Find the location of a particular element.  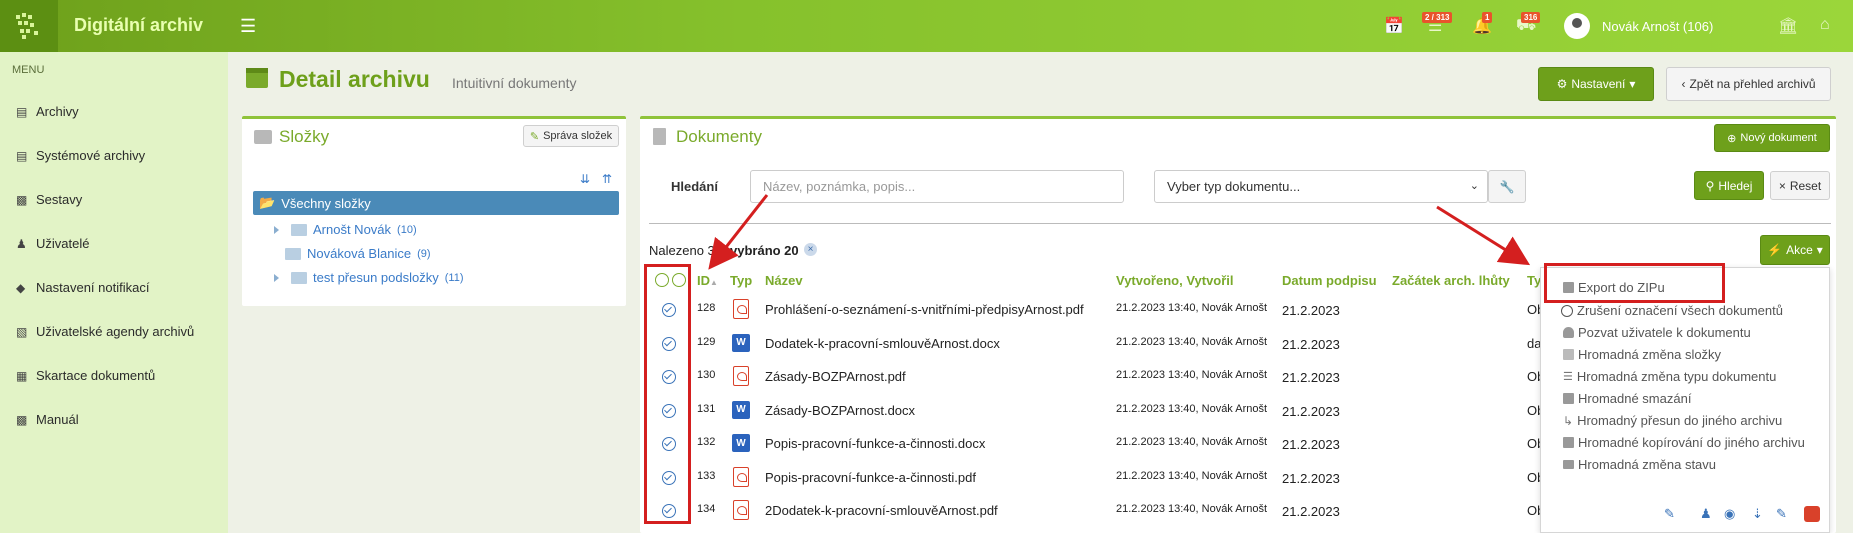

arrow-to-checkboxes is located at coordinates (738, 232).